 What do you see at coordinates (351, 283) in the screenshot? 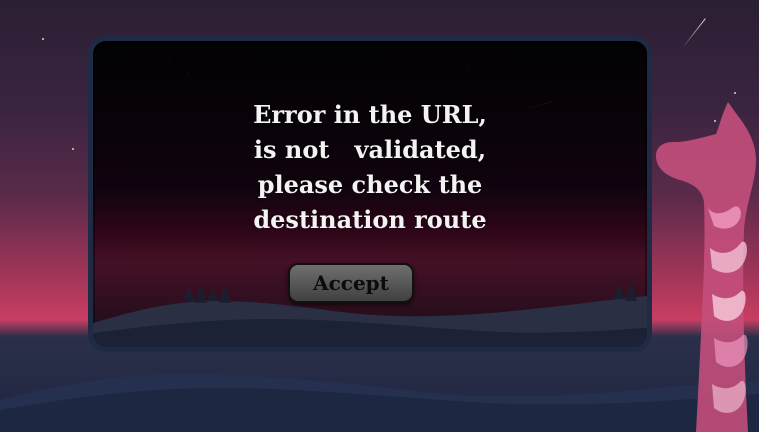
I see `accept-button: Accept` at bounding box center [351, 283].